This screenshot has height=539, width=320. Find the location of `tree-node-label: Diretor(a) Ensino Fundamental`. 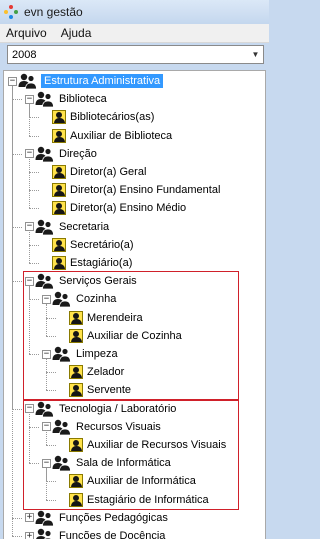

tree-node-label: Diretor(a) Ensino Fundamental is located at coordinates (145, 190).